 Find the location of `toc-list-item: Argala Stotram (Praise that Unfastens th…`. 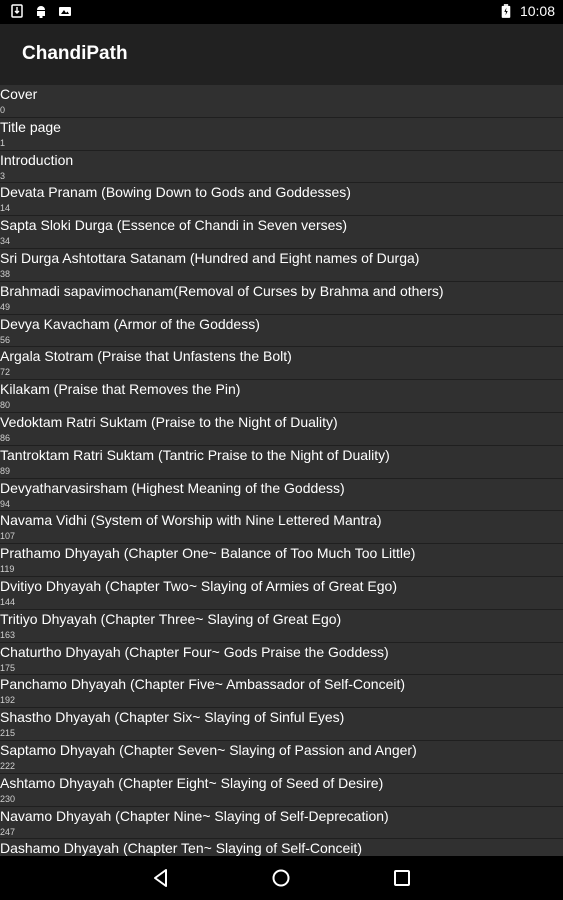

toc-list-item: Argala Stotram (Praise that Unfastens th… is located at coordinates (281, 364).